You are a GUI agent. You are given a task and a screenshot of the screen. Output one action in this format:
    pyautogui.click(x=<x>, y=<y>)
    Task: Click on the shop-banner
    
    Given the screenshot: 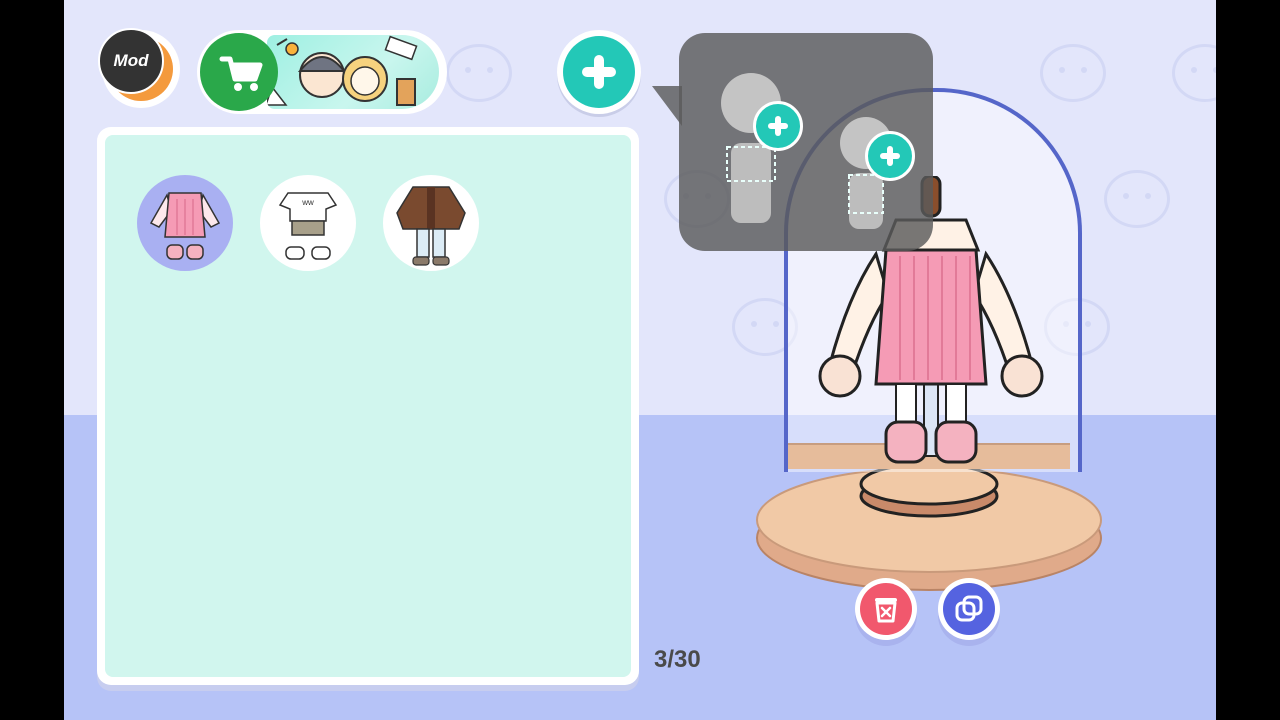 What is the action you would take?
    pyautogui.click(x=322, y=72)
    